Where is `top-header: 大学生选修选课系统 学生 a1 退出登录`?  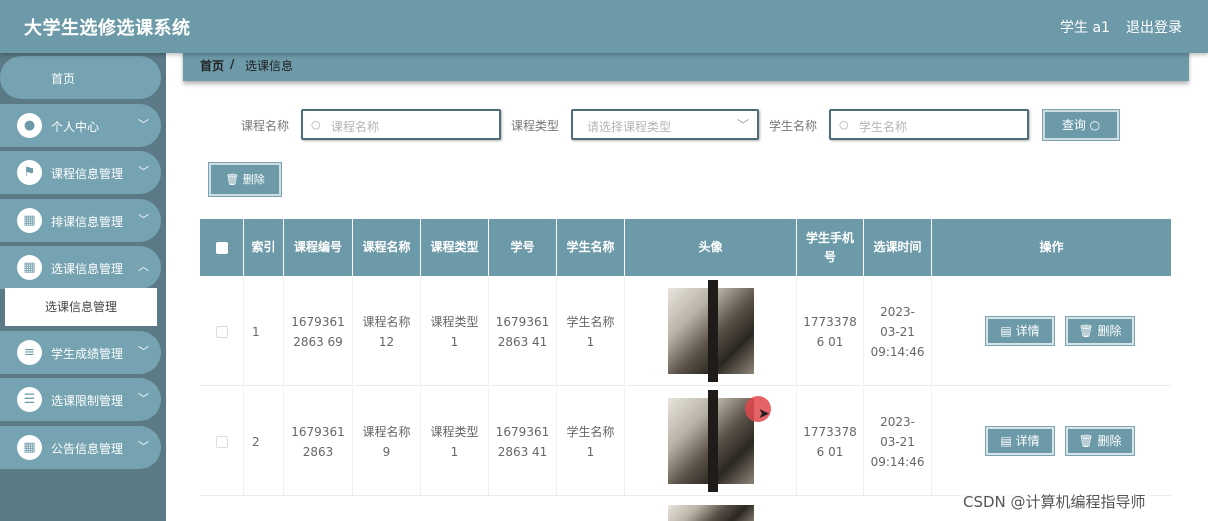 top-header: 大学生选修选课系统 学生 a1 退出登录 is located at coordinates (604, 26).